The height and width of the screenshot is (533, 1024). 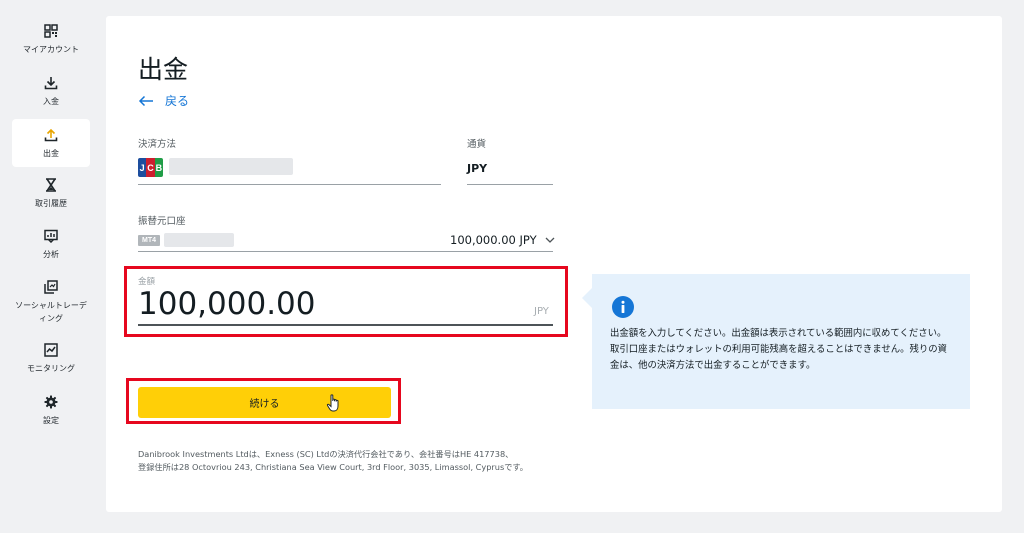 I want to click on source-account-label: 振替元口座, so click(x=162, y=221).